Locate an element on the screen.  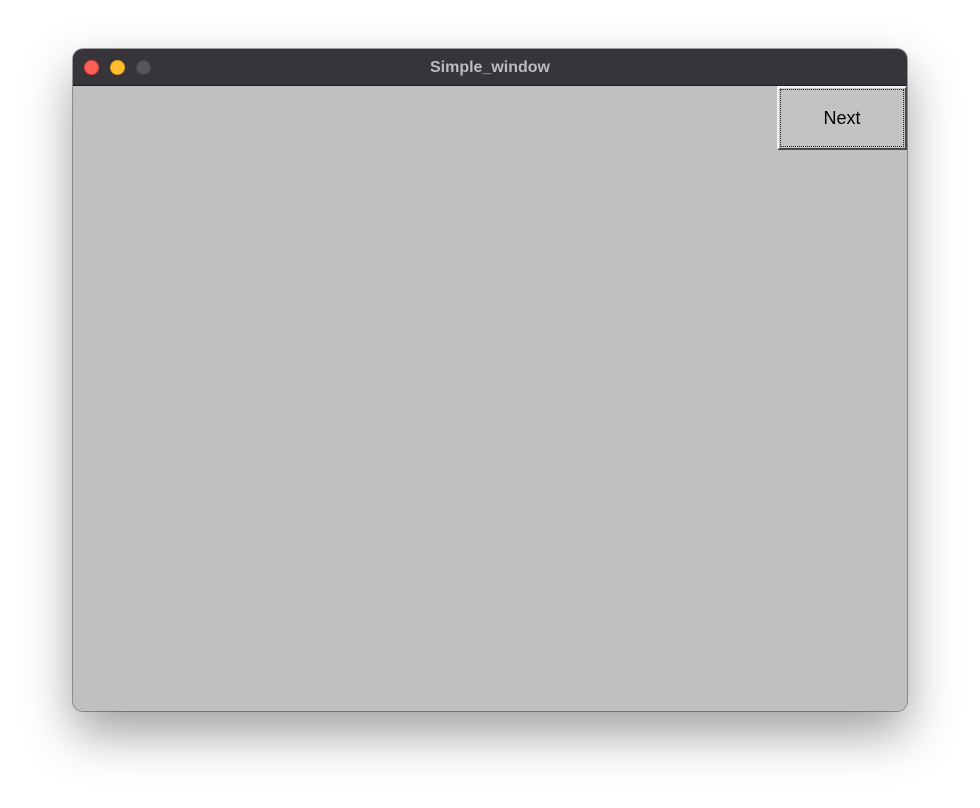
next-button: Next is located at coordinates (842, 118).